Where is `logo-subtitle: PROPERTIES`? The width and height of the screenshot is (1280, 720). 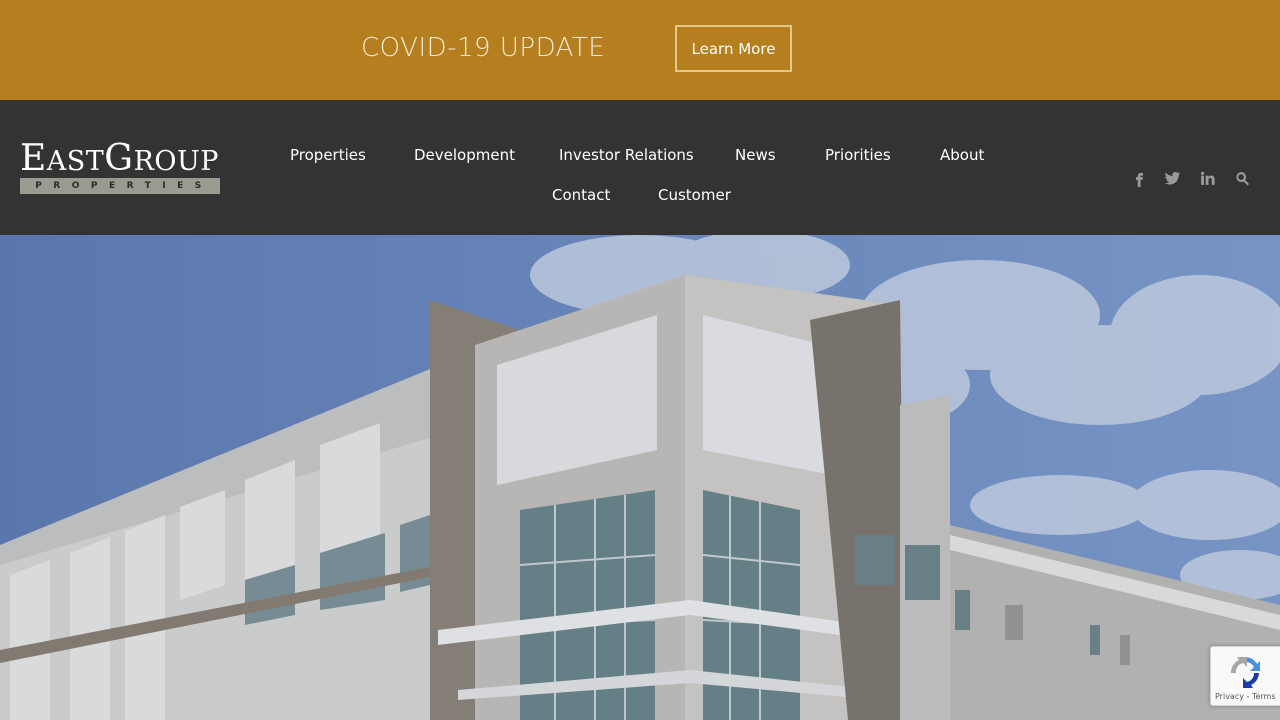
logo-subtitle: PROPERTIES is located at coordinates (120, 186).